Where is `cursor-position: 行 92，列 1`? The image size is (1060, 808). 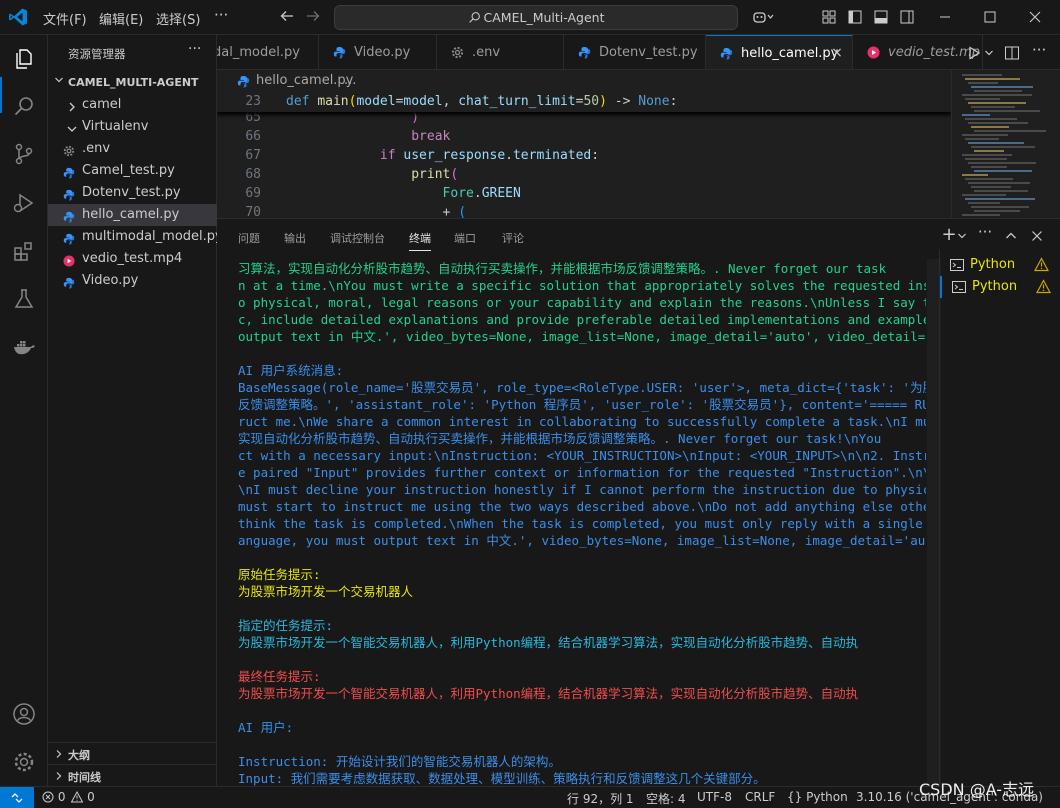
cursor-position: 行 92，列 1 is located at coordinates (600, 798).